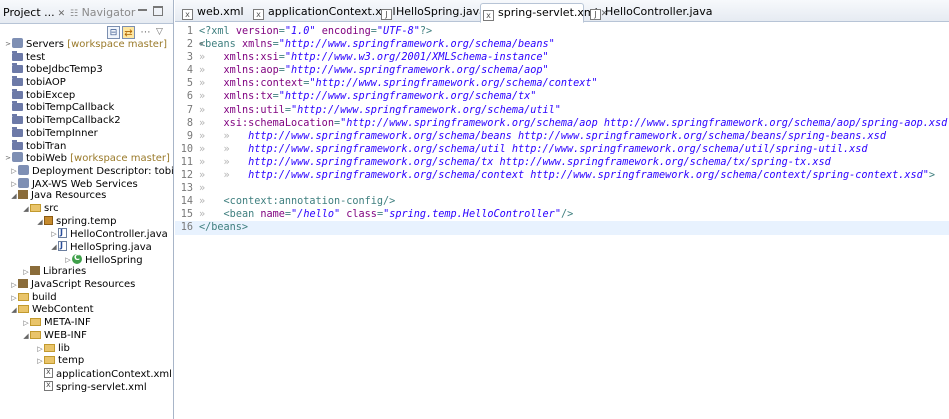  I want to click on navigator-icon: ☷, so click(74, 14).